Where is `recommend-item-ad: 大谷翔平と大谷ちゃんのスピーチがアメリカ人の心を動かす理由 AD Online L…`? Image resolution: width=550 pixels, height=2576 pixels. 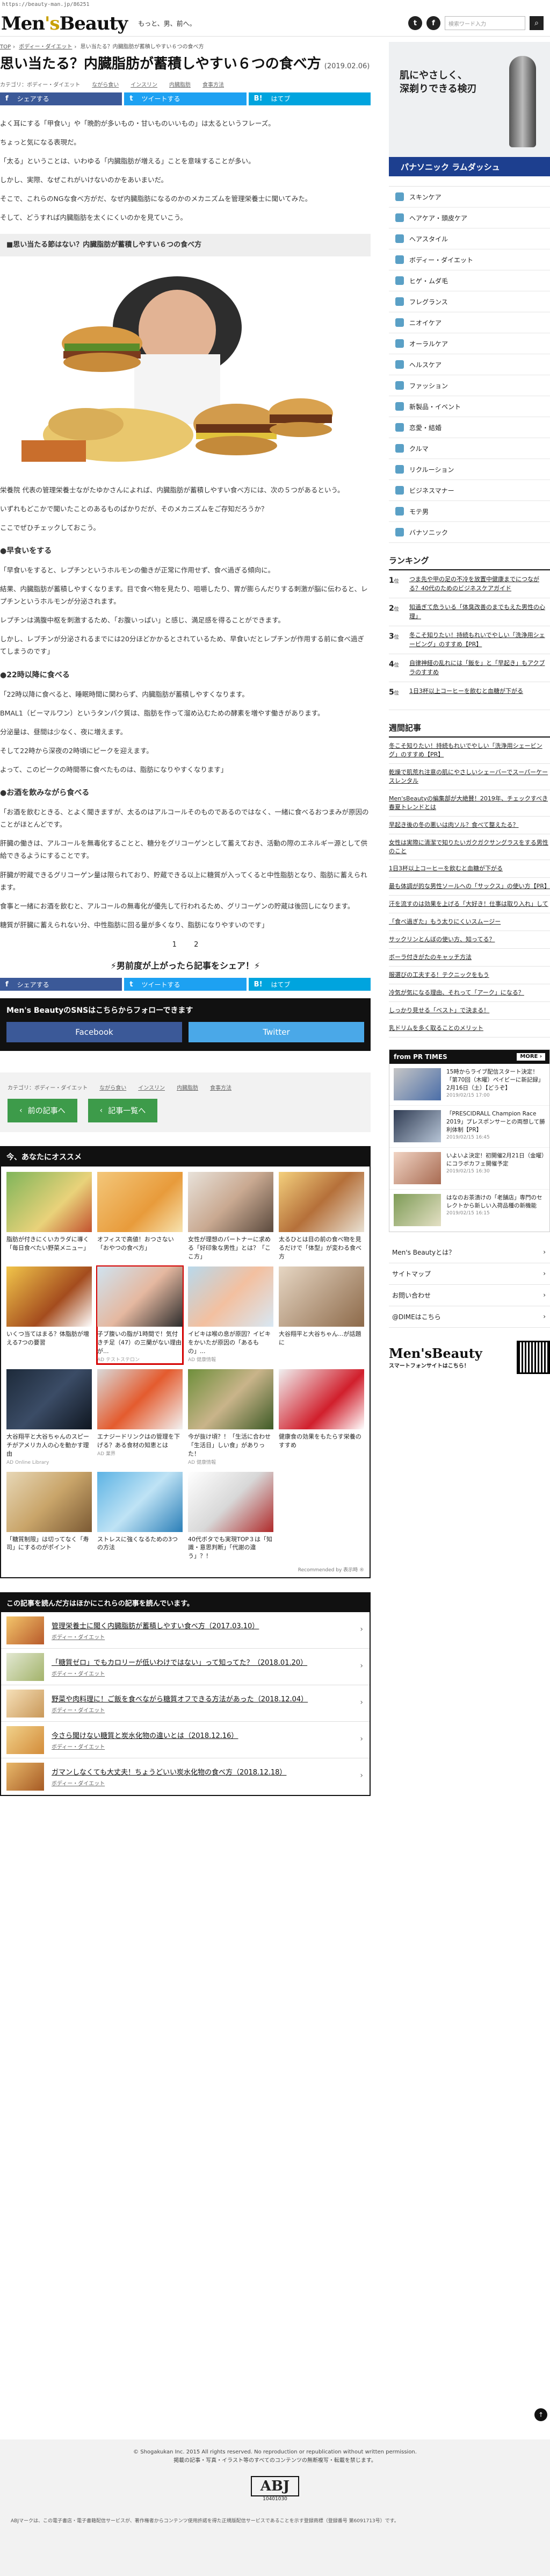
recommend-item-ad: 大谷翔平と大谷ちゃんのスピーチがアメリカ人の心を動かす理由 AD Online L… is located at coordinates (49, 1417).